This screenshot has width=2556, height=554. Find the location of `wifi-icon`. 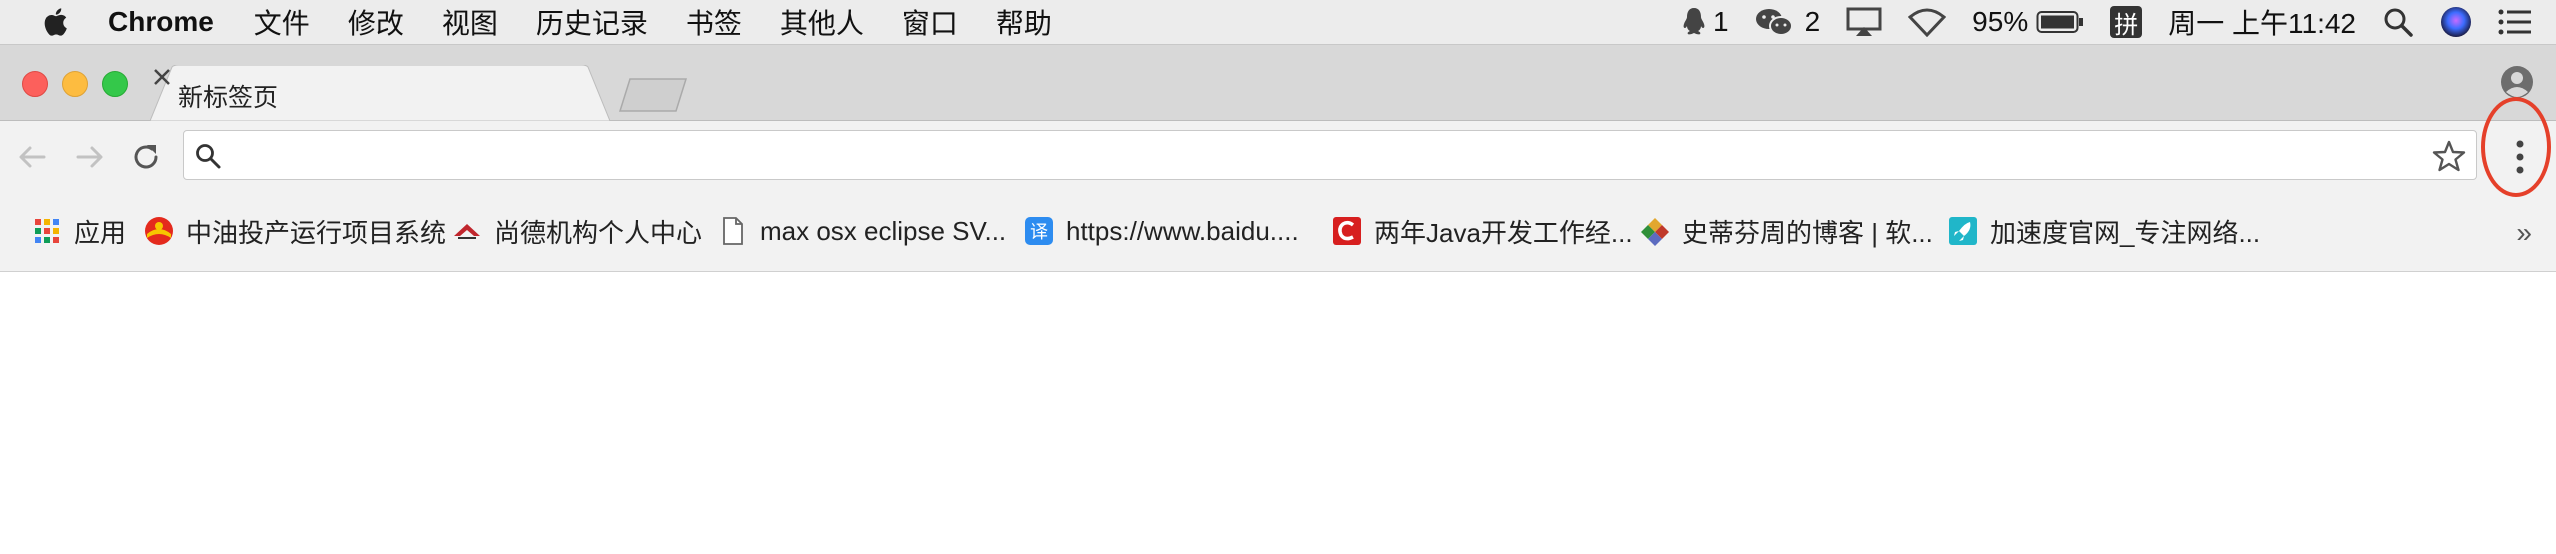

wifi-icon is located at coordinates (1927, 22).